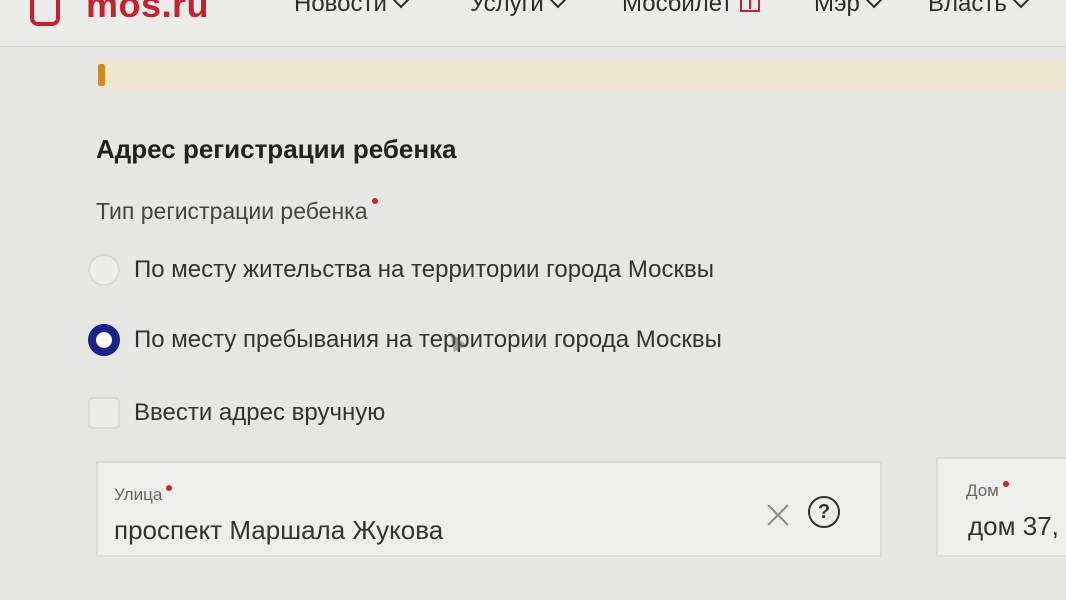 This screenshot has height=600, width=1066. What do you see at coordinates (1017, 526) in the screenshot?
I see `house-field-value: дом 37, к` at bounding box center [1017, 526].